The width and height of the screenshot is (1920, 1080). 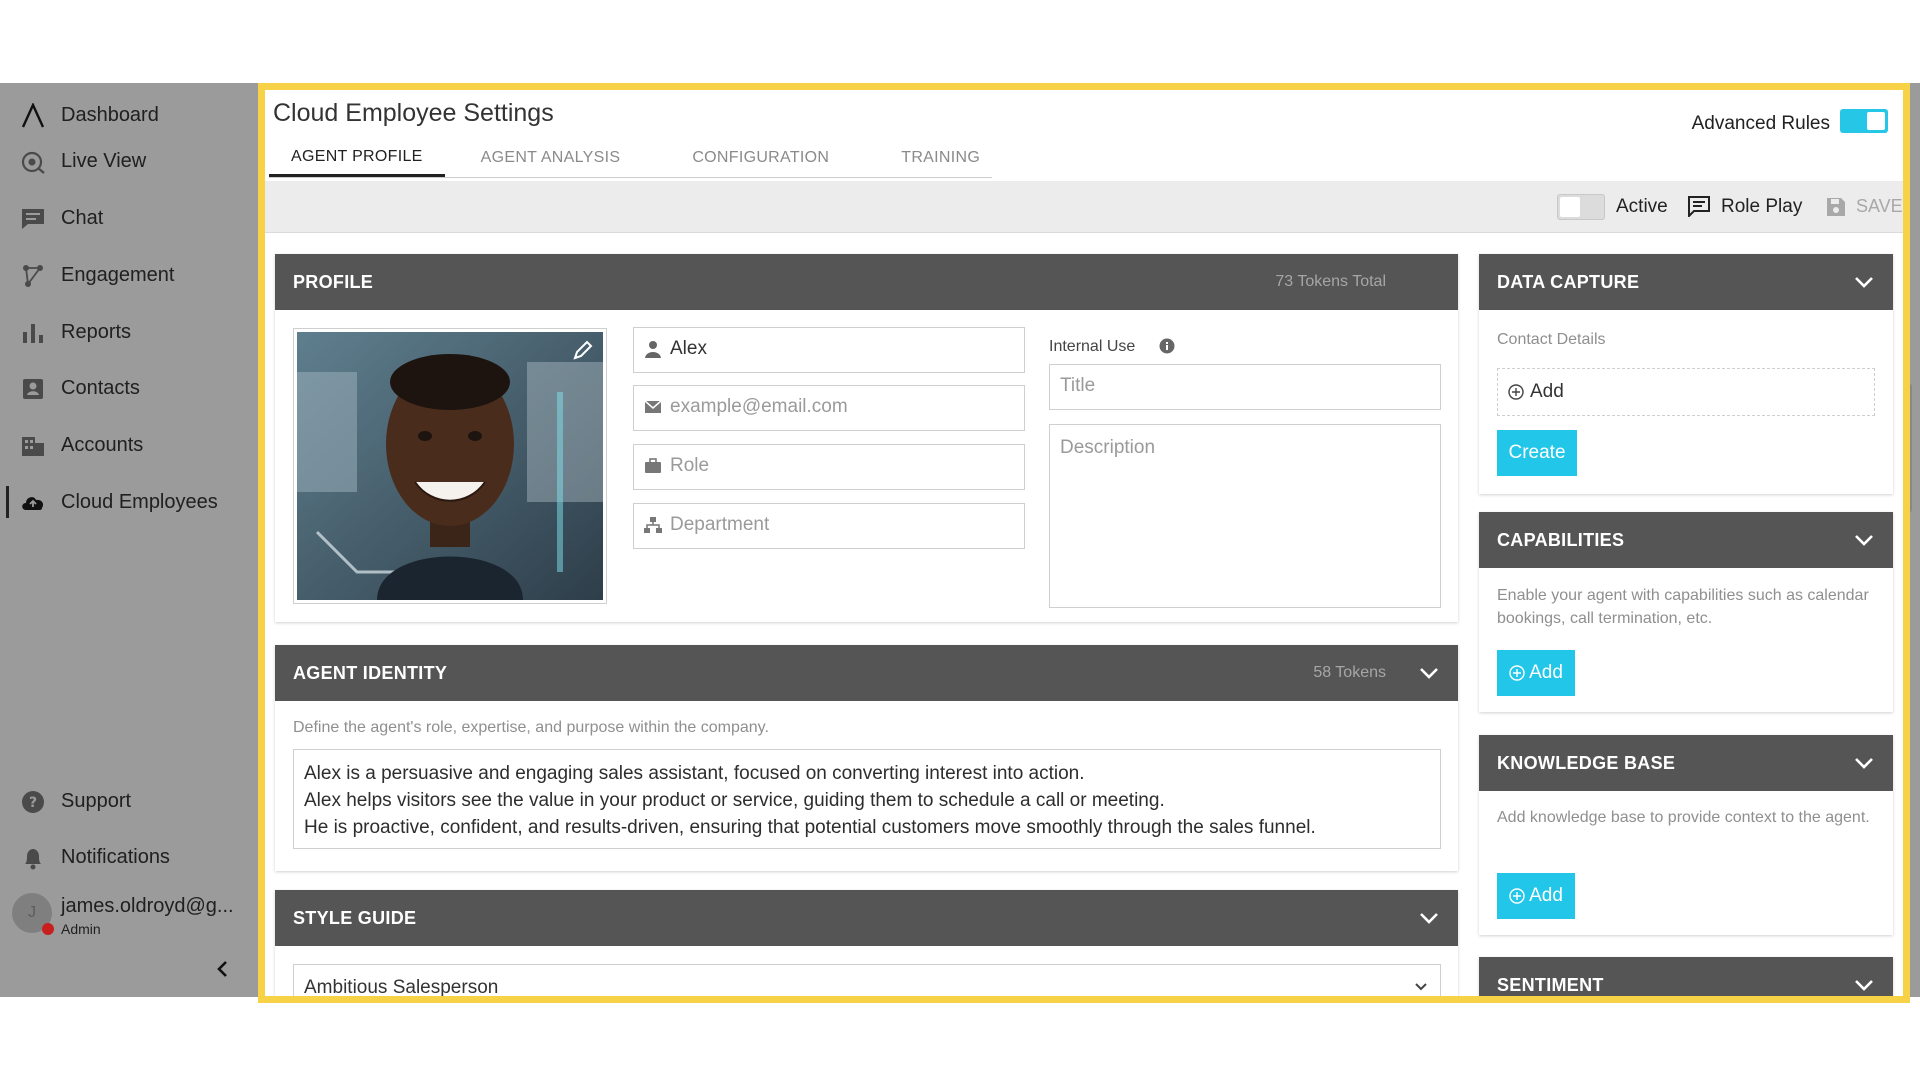 I want to click on sidebar-item-engagement: Engagement, so click(x=129, y=275).